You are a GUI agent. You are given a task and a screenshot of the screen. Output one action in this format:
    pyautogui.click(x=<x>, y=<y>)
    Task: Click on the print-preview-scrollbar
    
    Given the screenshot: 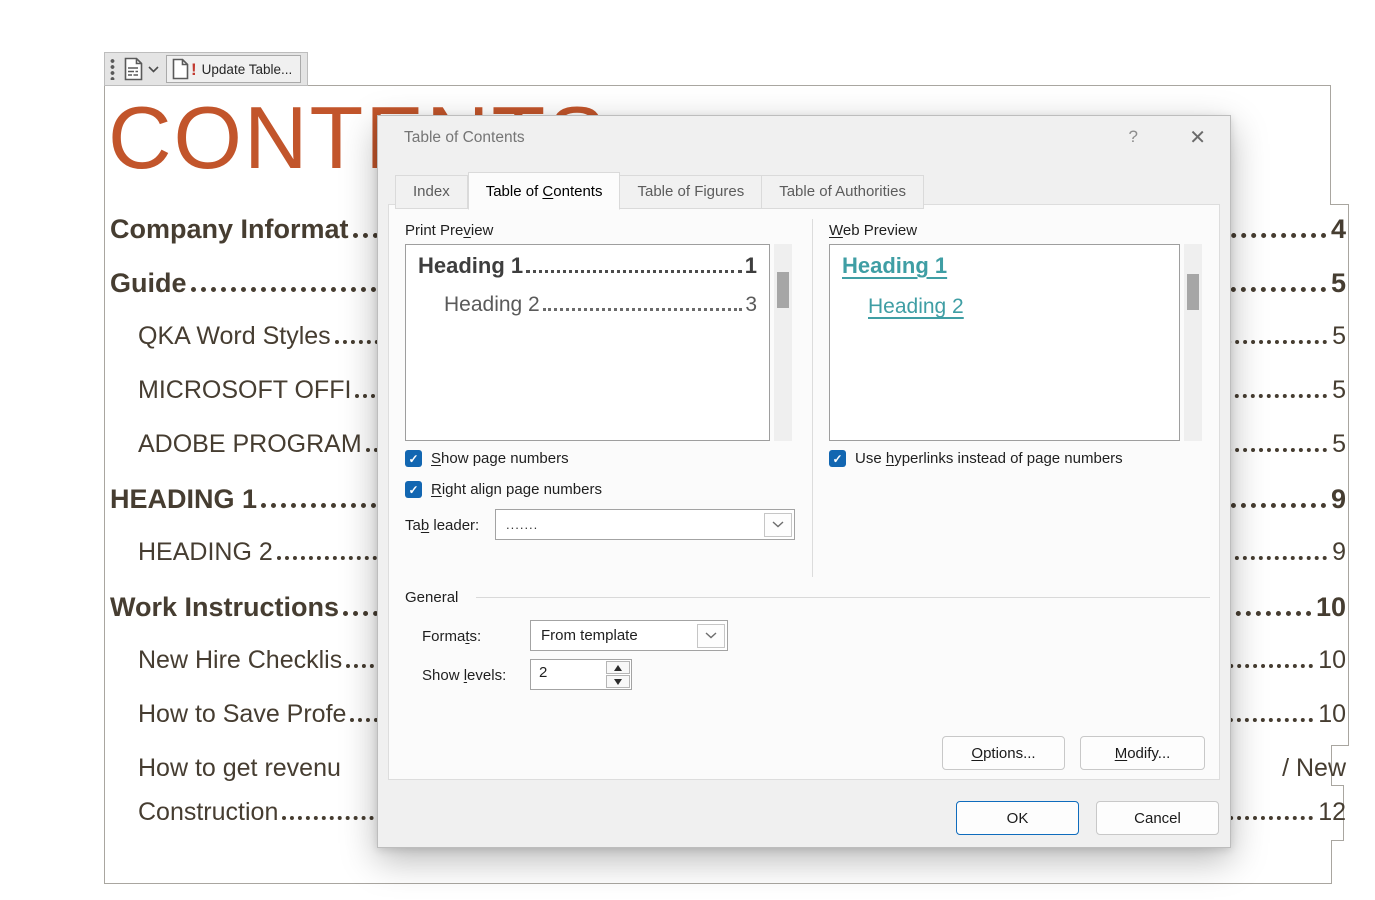 What is the action you would take?
    pyautogui.click(x=783, y=342)
    